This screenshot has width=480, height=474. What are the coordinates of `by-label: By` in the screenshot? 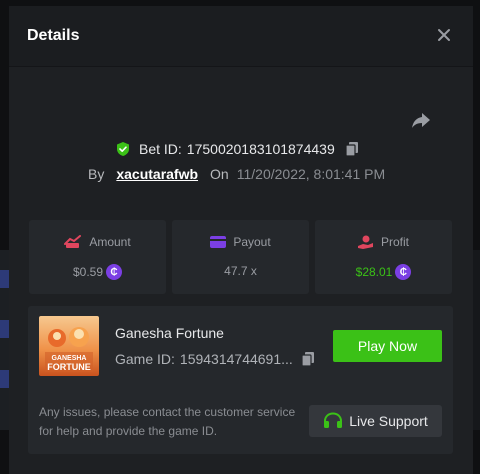 It's located at (96, 174).